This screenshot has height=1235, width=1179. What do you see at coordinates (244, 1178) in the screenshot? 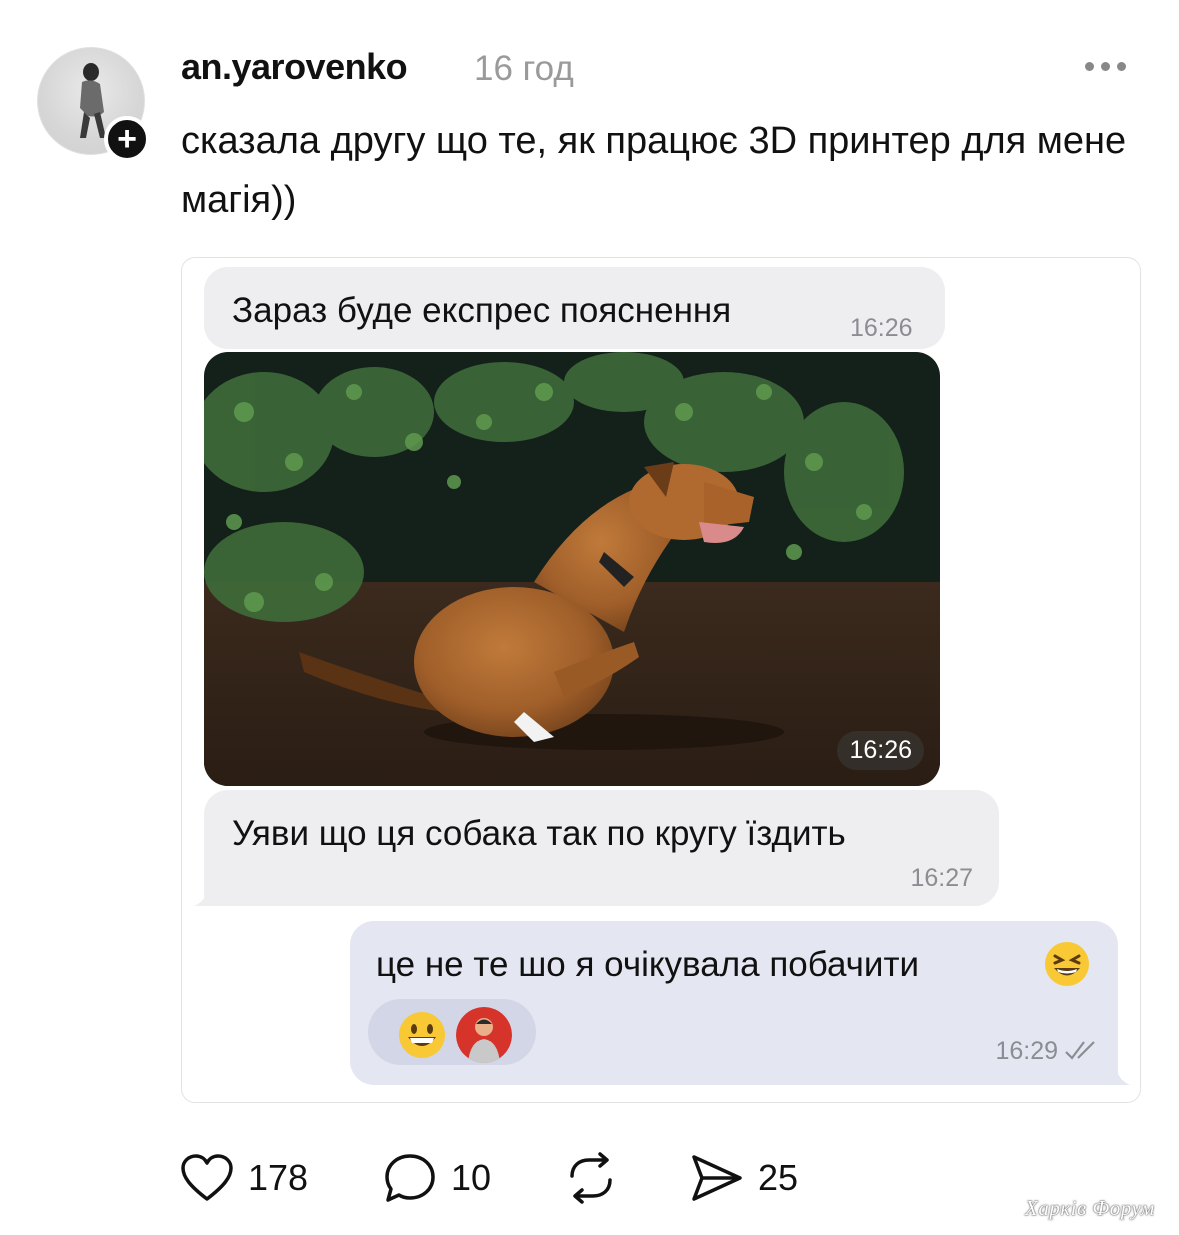
I see `like-button: 178` at bounding box center [244, 1178].